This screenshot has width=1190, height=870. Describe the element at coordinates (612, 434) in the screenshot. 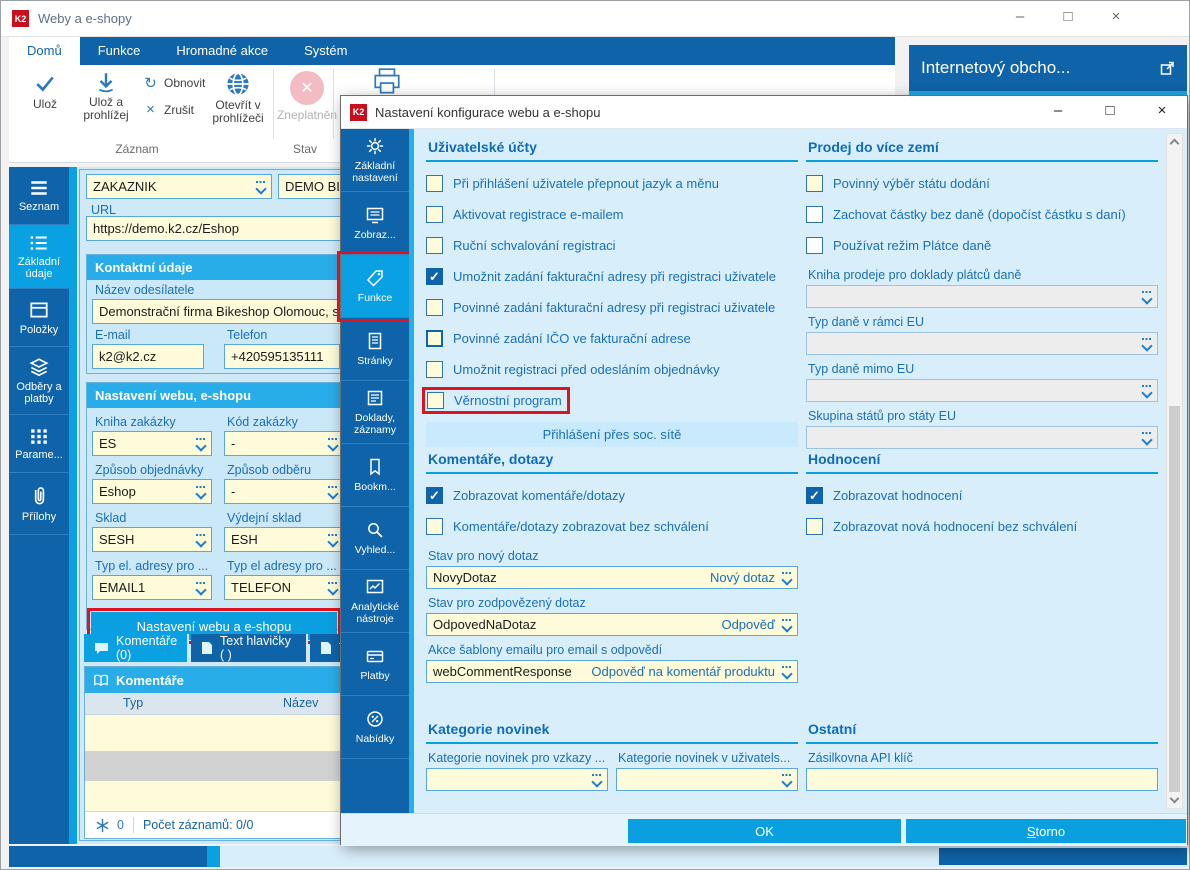

I see `social-login-button: Přihlášení přes soc. sítě` at that location.